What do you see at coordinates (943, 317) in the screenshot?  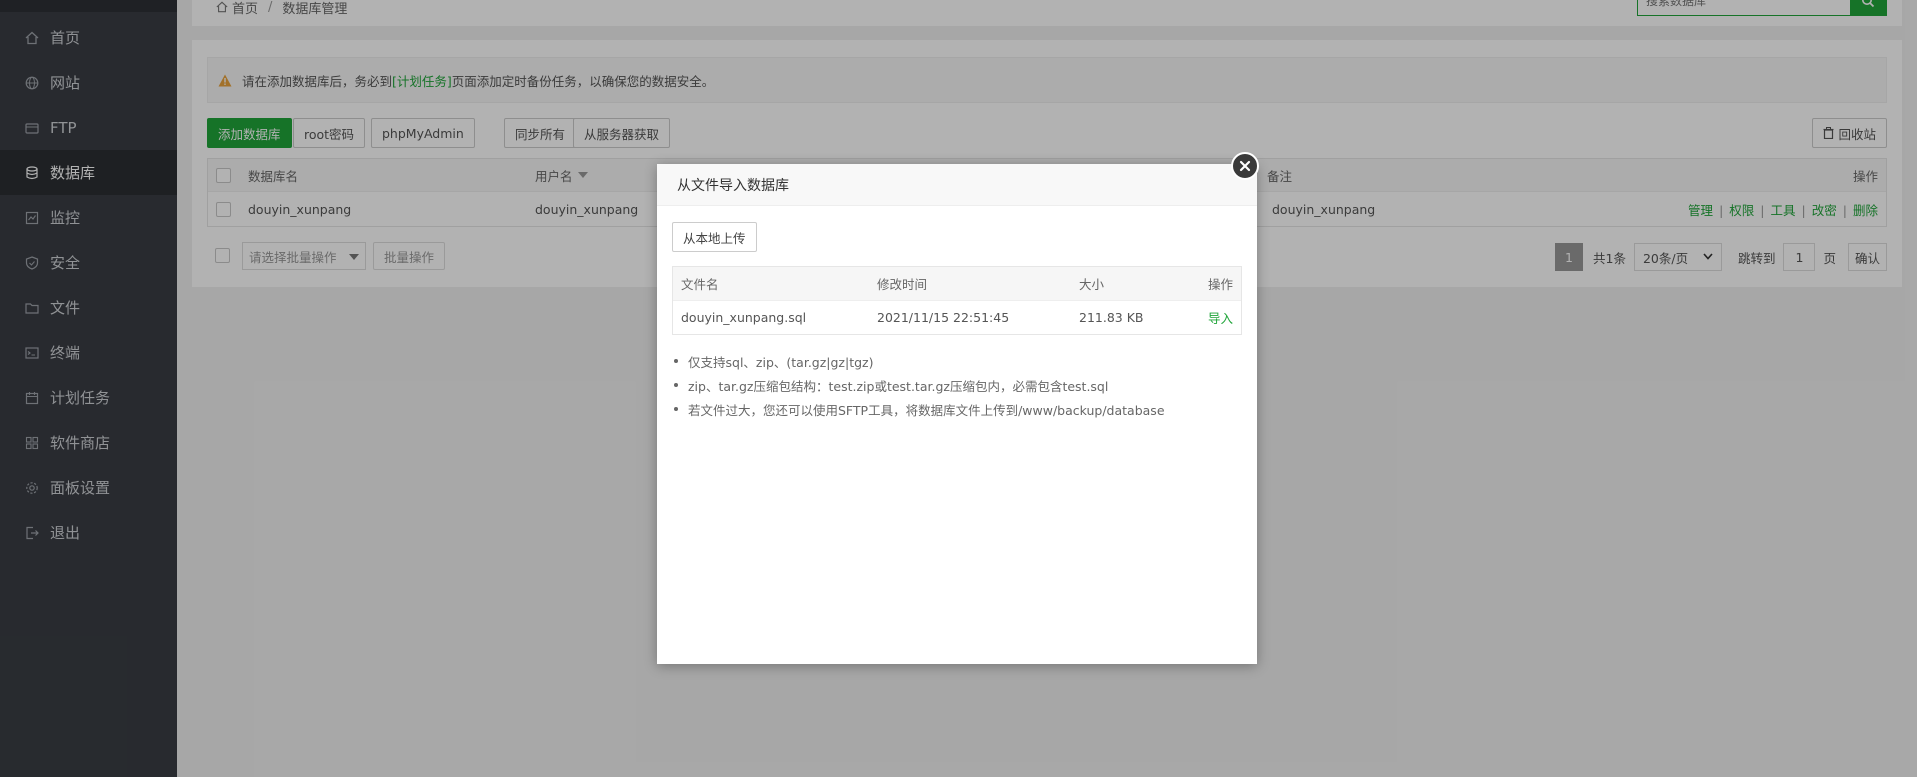 I see `file-modified-time: 2021/11/15 22:51:45` at bounding box center [943, 317].